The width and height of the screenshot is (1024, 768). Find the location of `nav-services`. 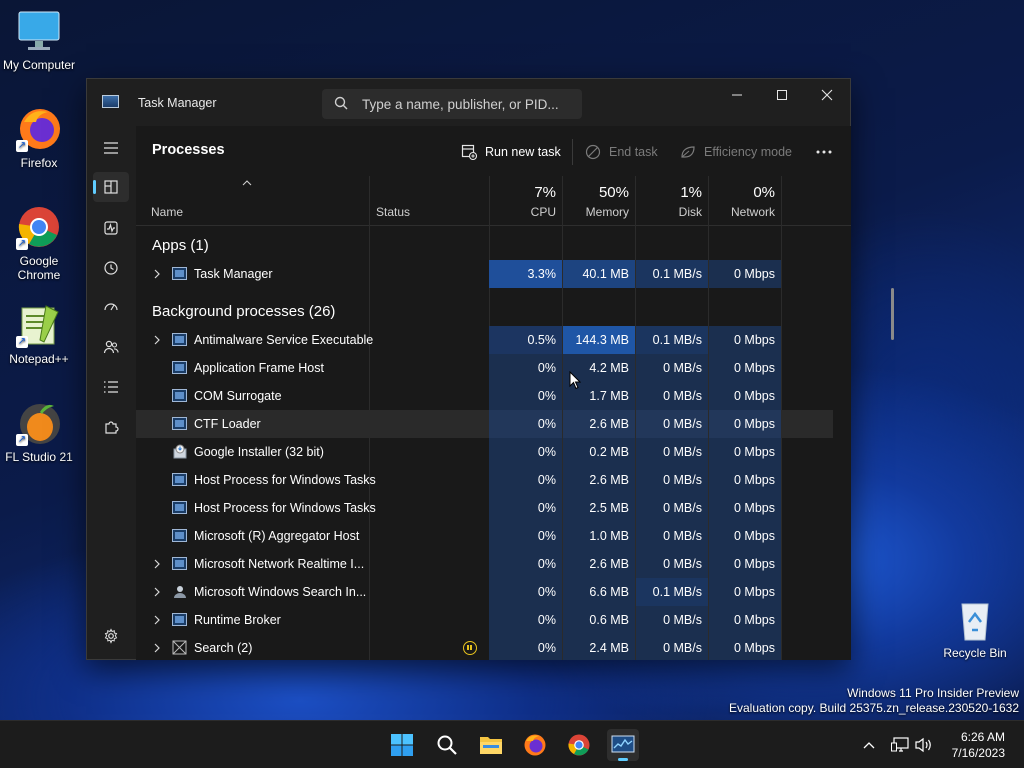

nav-services is located at coordinates (111, 427).